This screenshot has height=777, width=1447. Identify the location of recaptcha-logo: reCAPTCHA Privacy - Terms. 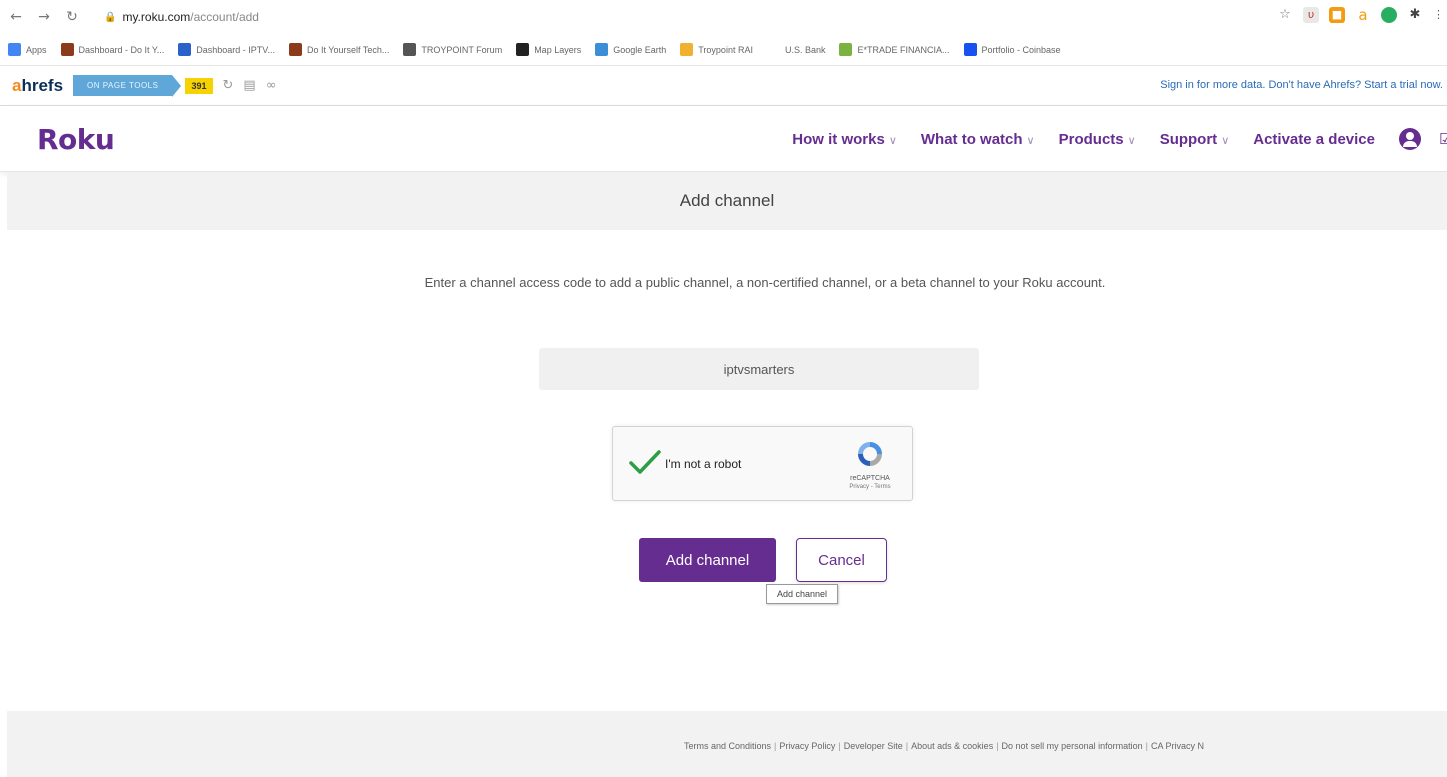
(870, 464).